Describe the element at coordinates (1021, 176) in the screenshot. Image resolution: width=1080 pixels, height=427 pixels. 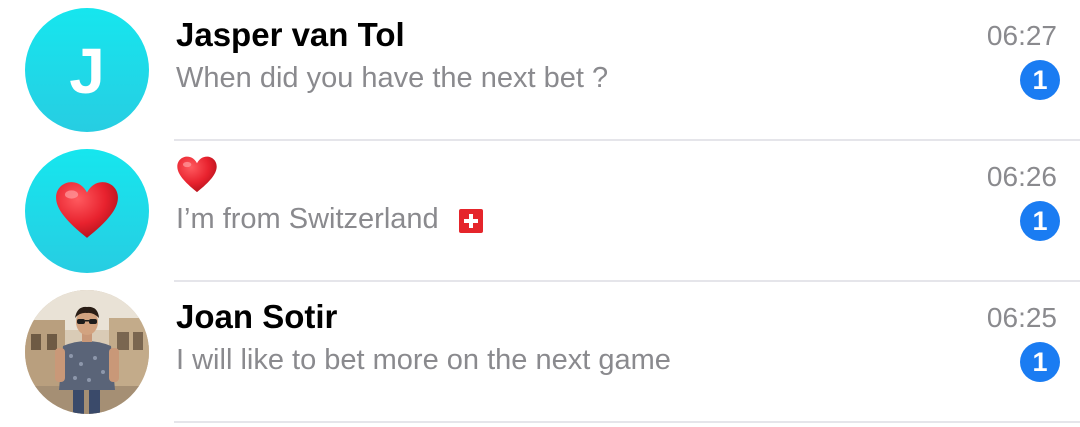
I see `message-time: 06:26` at that location.